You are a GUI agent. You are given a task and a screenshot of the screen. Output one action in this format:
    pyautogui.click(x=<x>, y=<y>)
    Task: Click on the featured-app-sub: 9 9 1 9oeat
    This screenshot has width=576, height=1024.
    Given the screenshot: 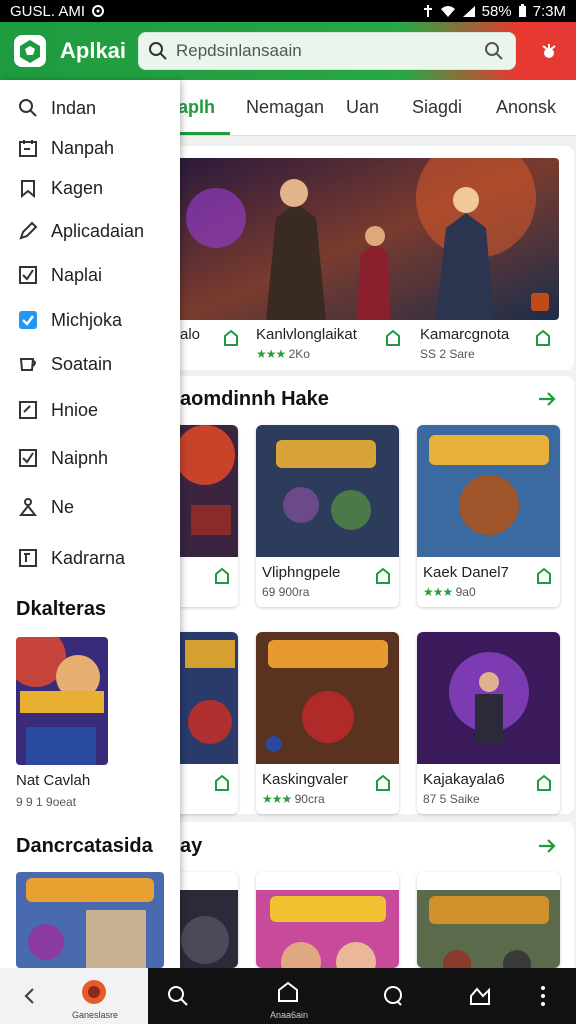 What is the action you would take?
    pyautogui.click(x=46, y=802)
    